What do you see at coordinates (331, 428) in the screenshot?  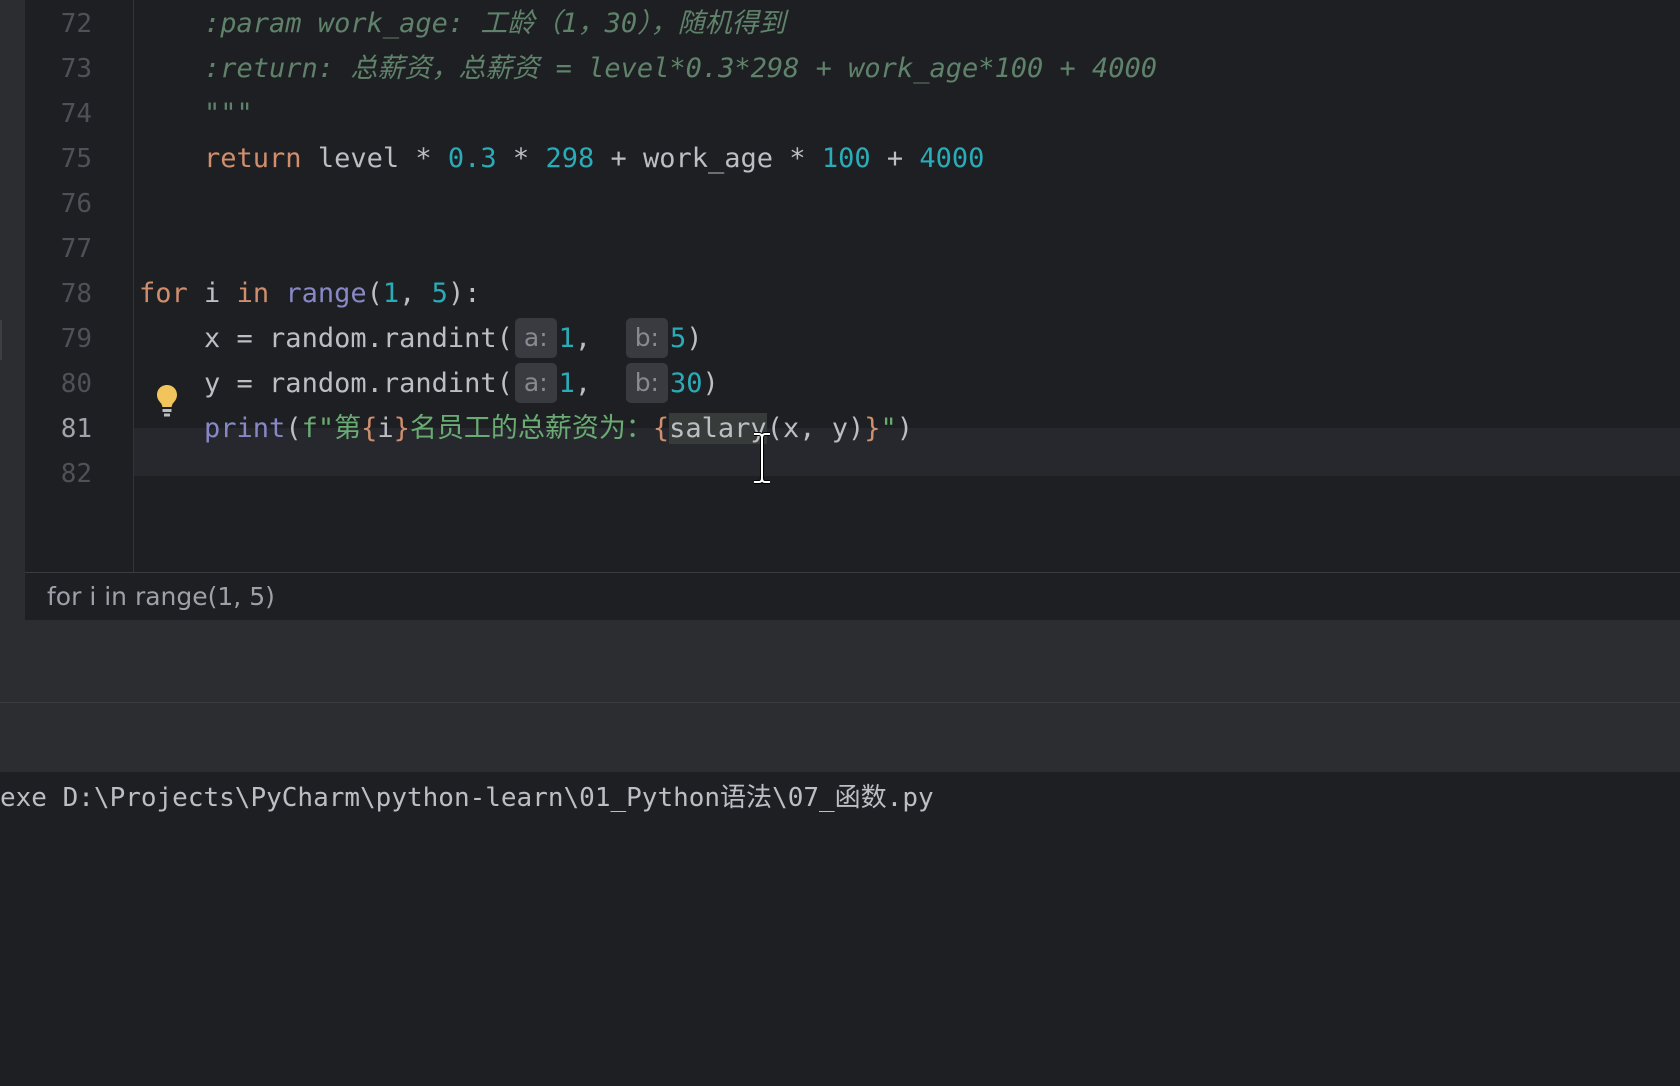 I see `fstring-prefix: f"第` at bounding box center [331, 428].